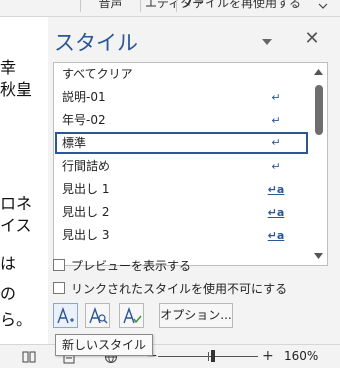  What do you see at coordinates (319, 110) in the screenshot?
I see `scrollbar-thumb` at bounding box center [319, 110].